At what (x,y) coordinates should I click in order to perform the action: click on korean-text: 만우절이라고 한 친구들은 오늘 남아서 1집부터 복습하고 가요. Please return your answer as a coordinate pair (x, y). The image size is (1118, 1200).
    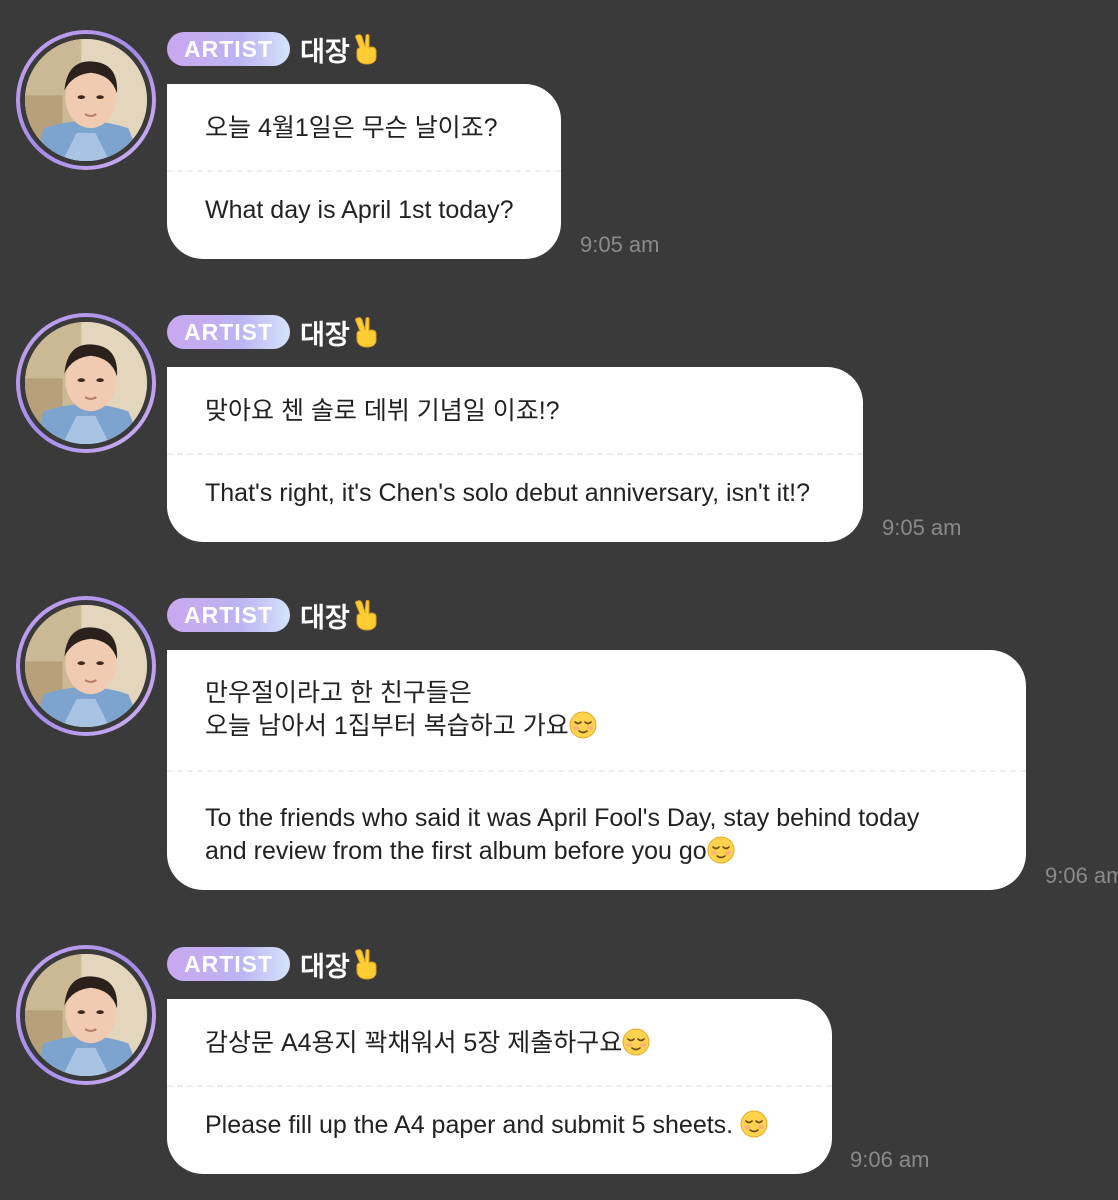
    Looking at the image, I should click on (596, 710).